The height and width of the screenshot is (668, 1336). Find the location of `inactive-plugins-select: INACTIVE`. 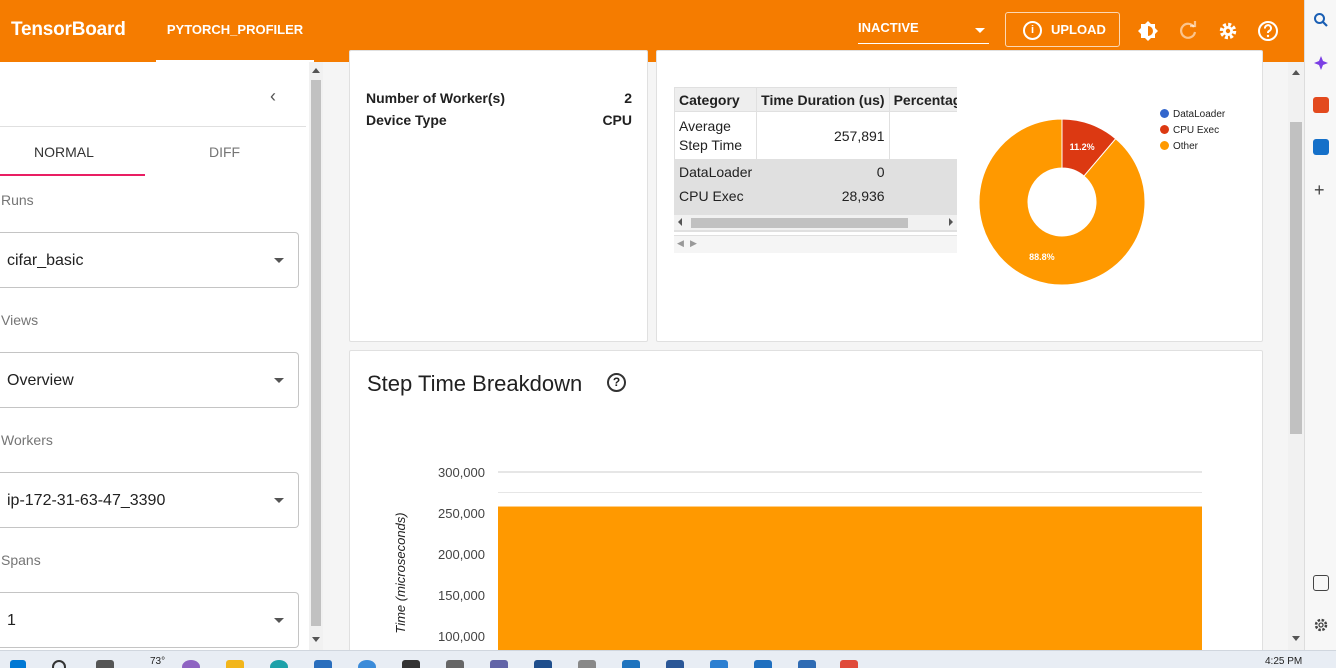

inactive-plugins-select: INACTIVE is located at coordinates (923, 32).